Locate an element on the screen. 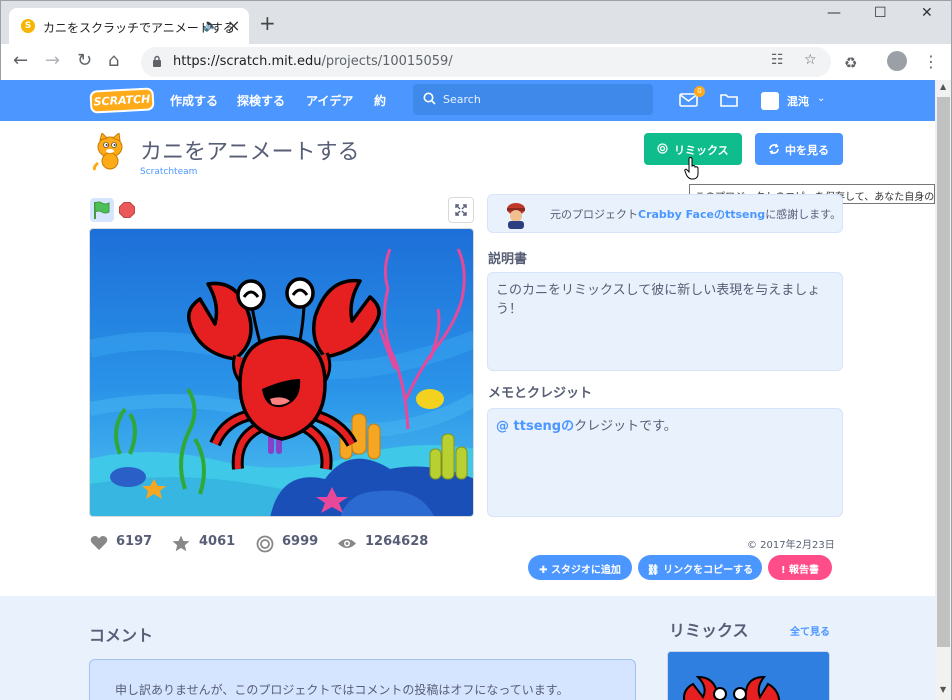 The image size is (952, 700). scroll-up-arrow-icon: ▲ is located at coordinates (943, 86).